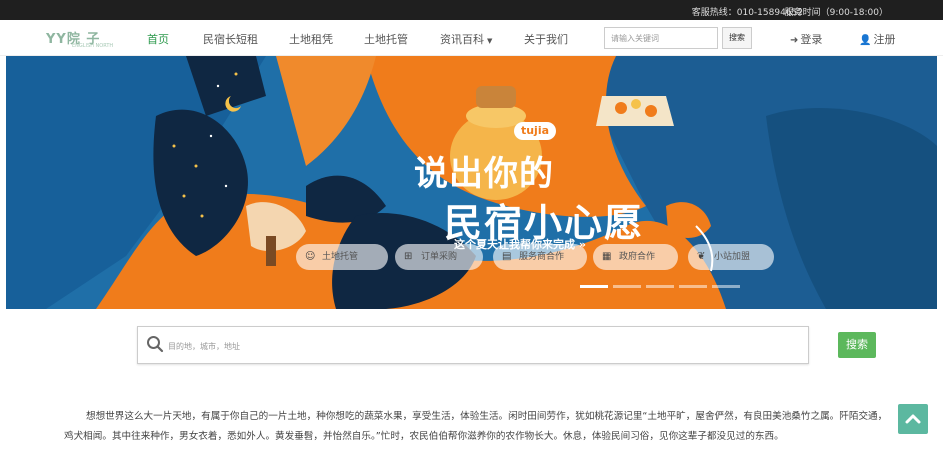  I want to click on pill-label: 小站加盟, so click(732, 257).